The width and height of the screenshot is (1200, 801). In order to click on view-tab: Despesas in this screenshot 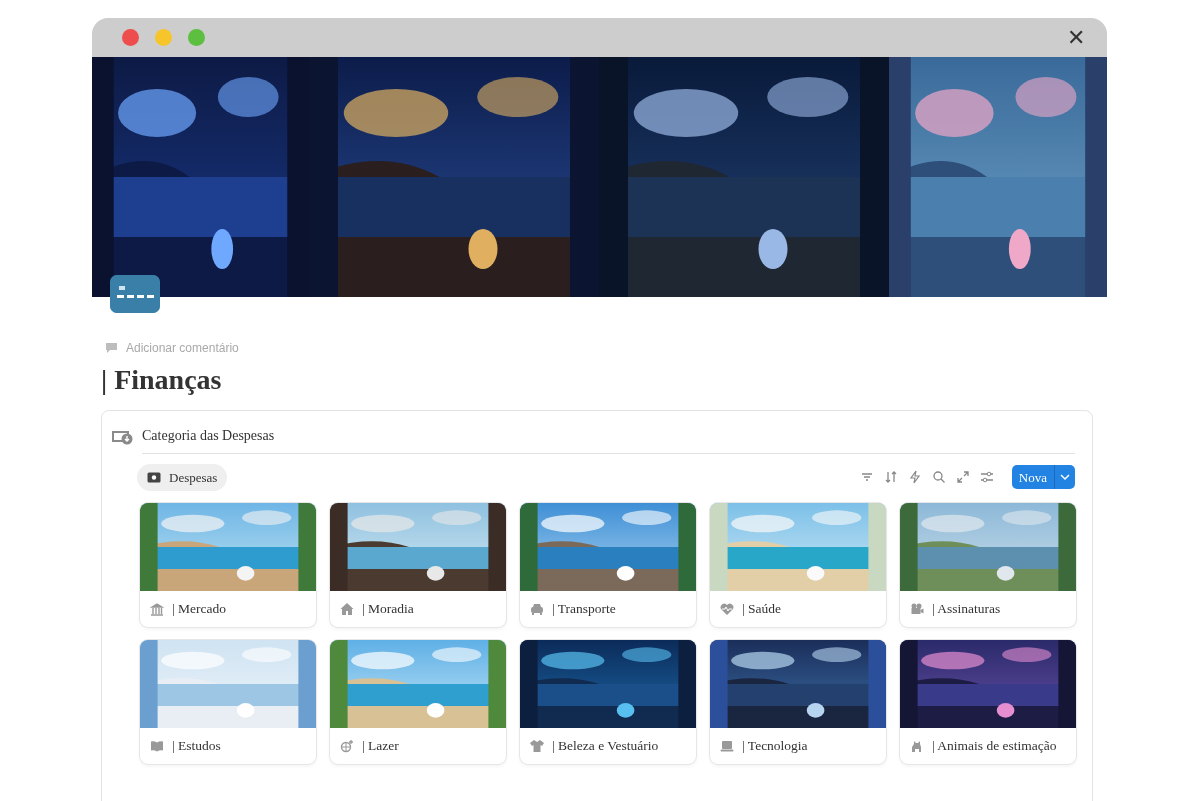, I will do `click(182, 477)`.